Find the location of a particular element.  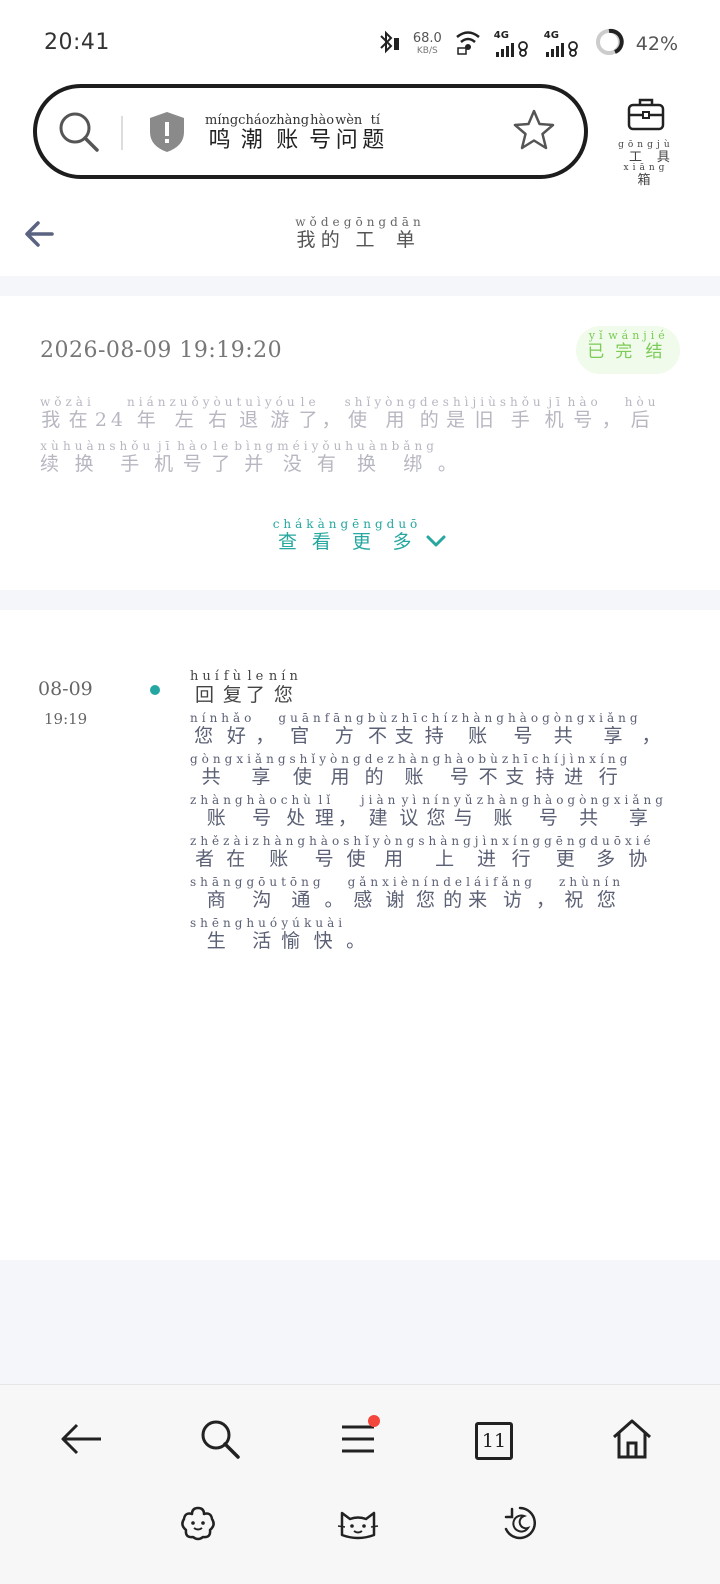

pinyin: gōng is located at coordinates (637, 145).